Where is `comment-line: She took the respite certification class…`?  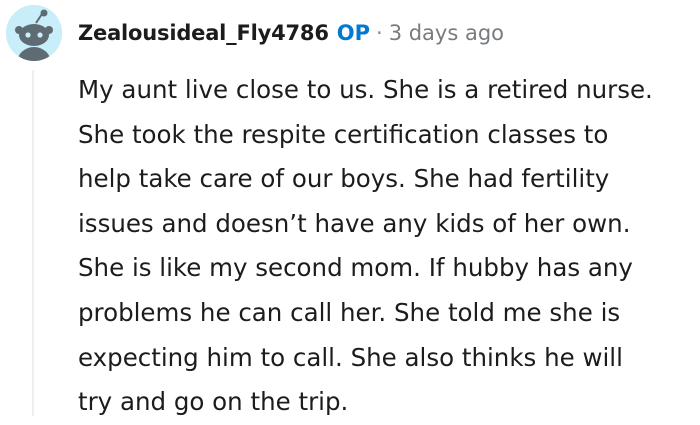
comment-line: She took the respite certification class… is located at coordinates (343, 134).